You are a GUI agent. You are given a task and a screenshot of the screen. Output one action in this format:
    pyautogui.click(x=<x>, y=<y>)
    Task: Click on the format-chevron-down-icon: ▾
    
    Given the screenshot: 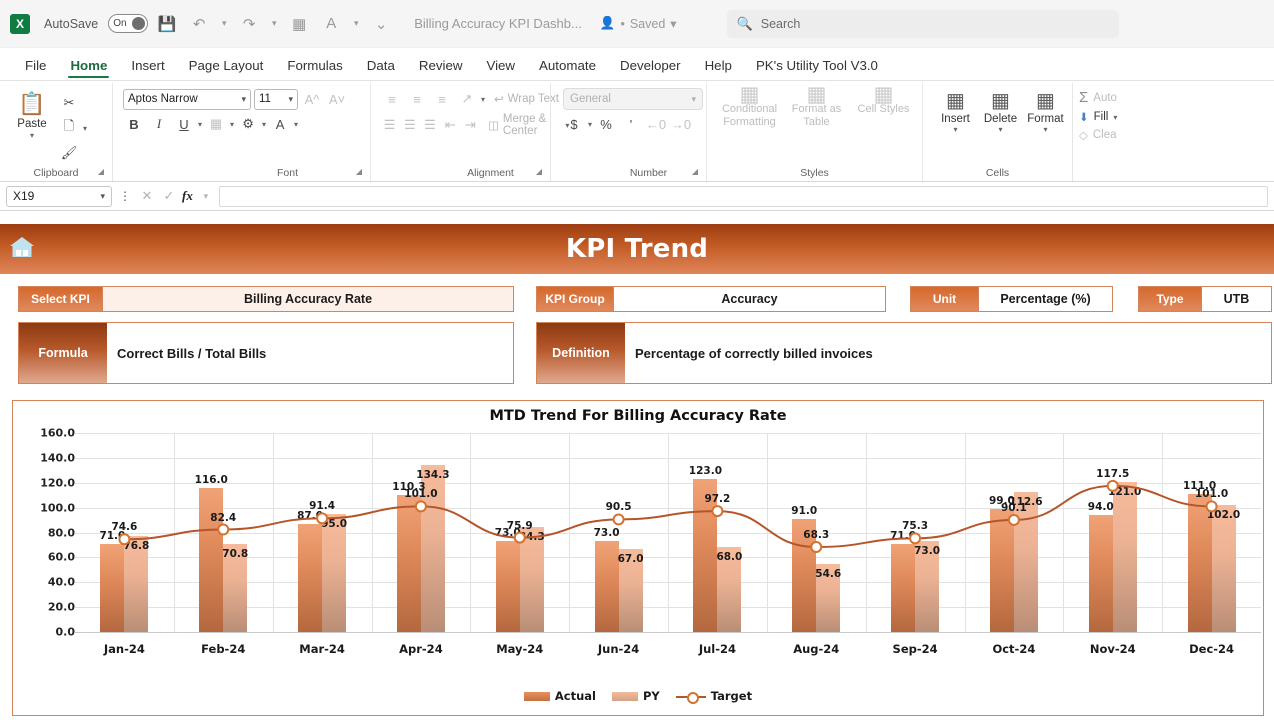 What is the action you would take?
    pyautogui.click(x=1045, y=129)
    